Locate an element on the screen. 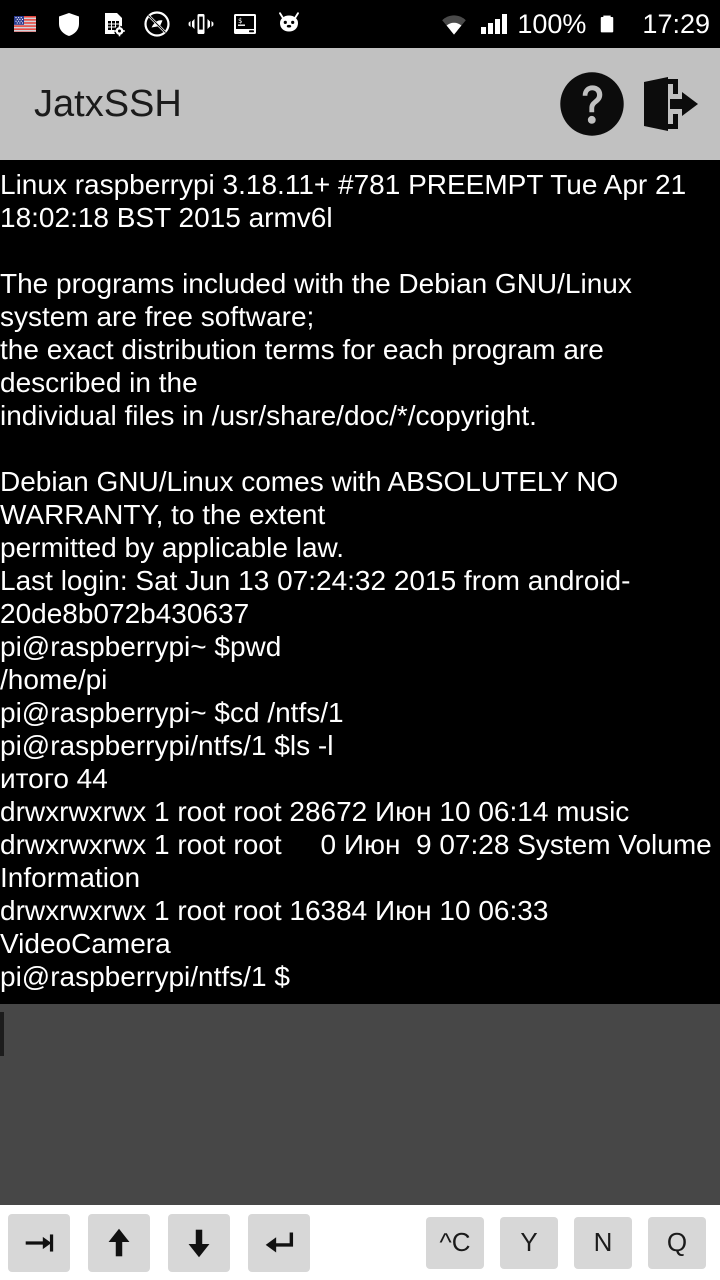 The image size is (720, 1280). us-flag-keyboard-icon is located at coordinates (25, 24).